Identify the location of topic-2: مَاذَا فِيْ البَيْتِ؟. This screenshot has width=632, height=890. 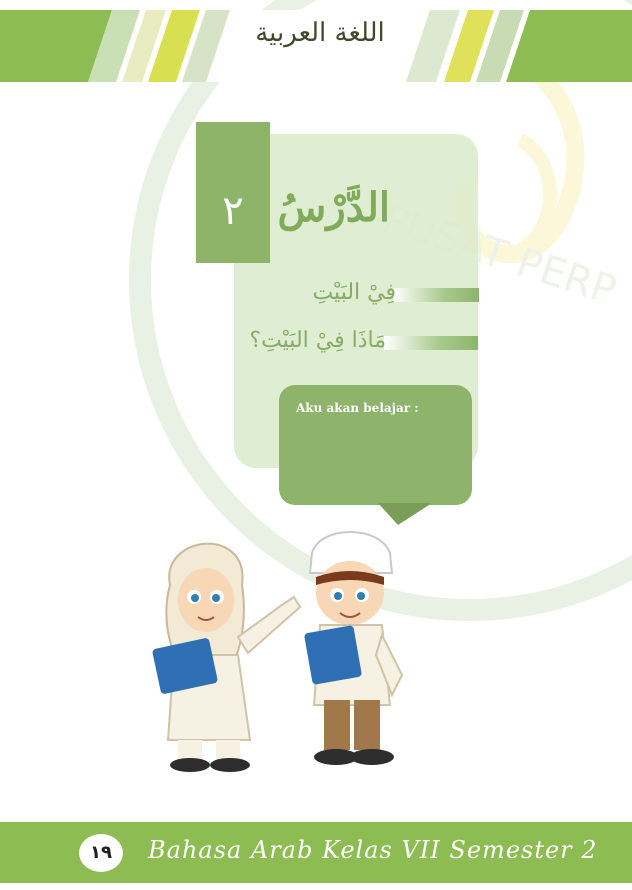
(317, 340).